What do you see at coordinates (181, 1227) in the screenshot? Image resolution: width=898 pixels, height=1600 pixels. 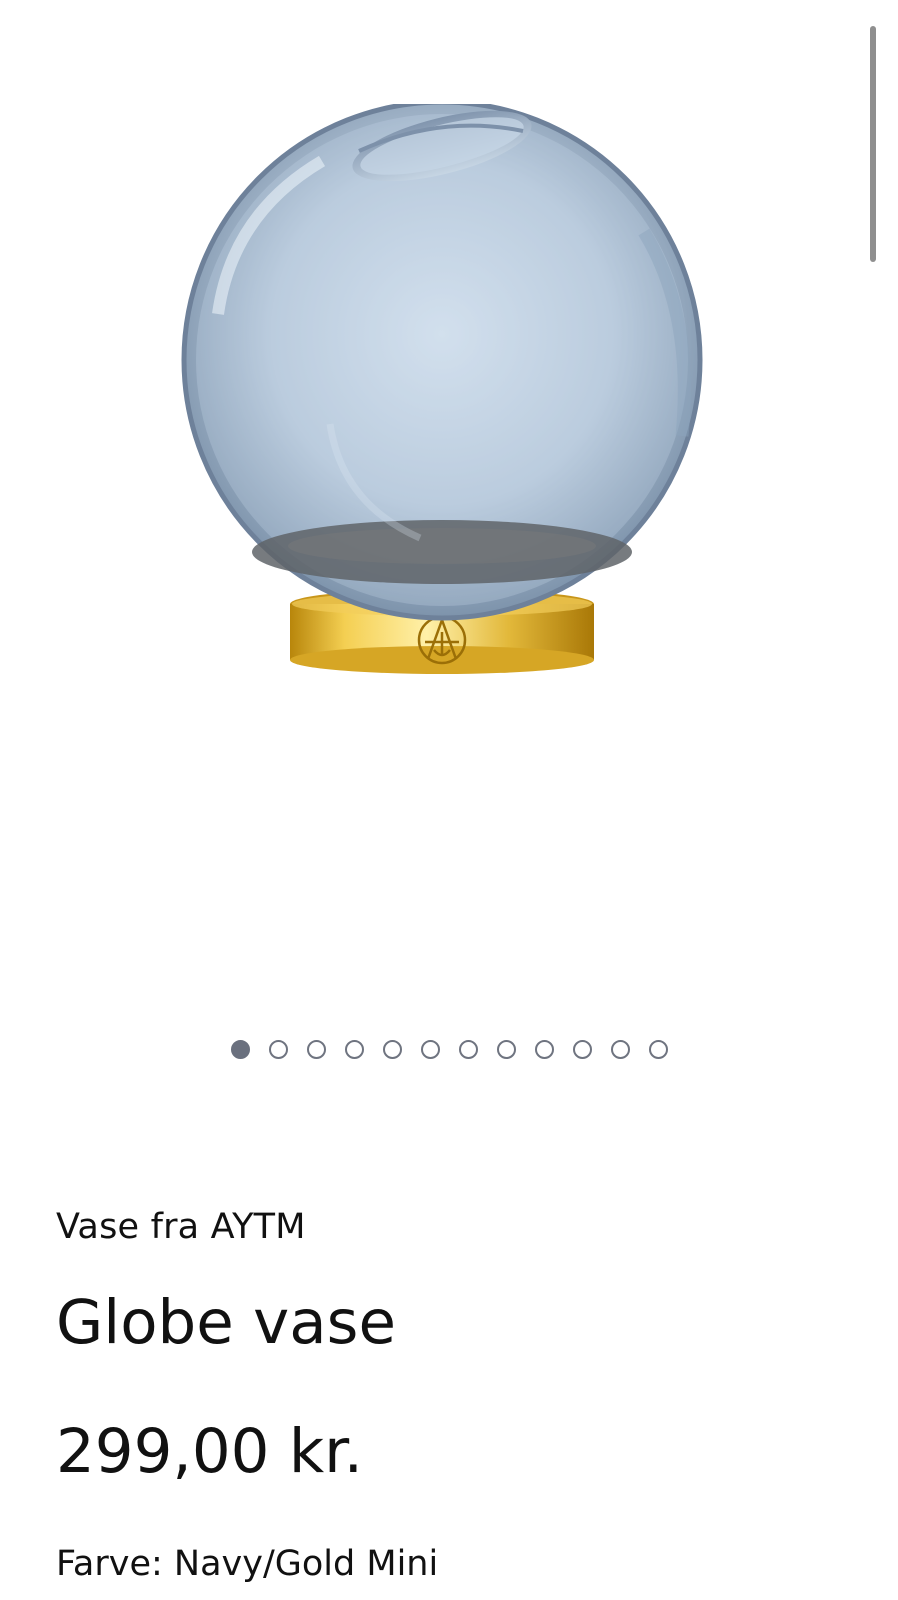 I see `product-brand-line: Vase fra AYTM` at bounding box center [181, 1227].